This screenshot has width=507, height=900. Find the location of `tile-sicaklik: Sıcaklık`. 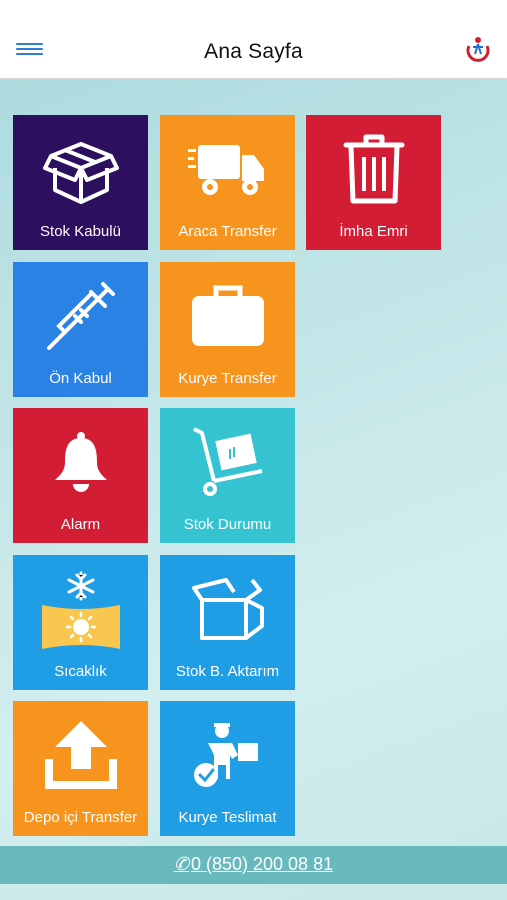

tile-sicaklik: Sıcaklık is located at coordinates (80, 622).